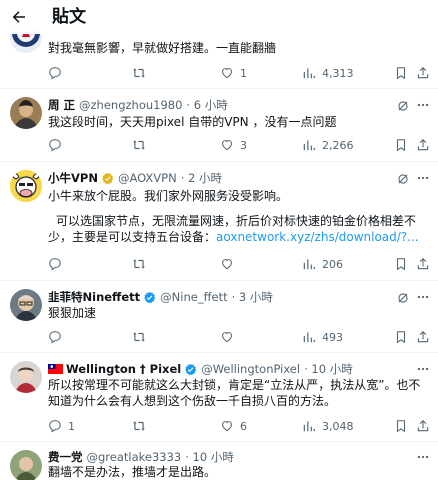  I want to click on author-handle: @AOXVPN, so click(147, 178).